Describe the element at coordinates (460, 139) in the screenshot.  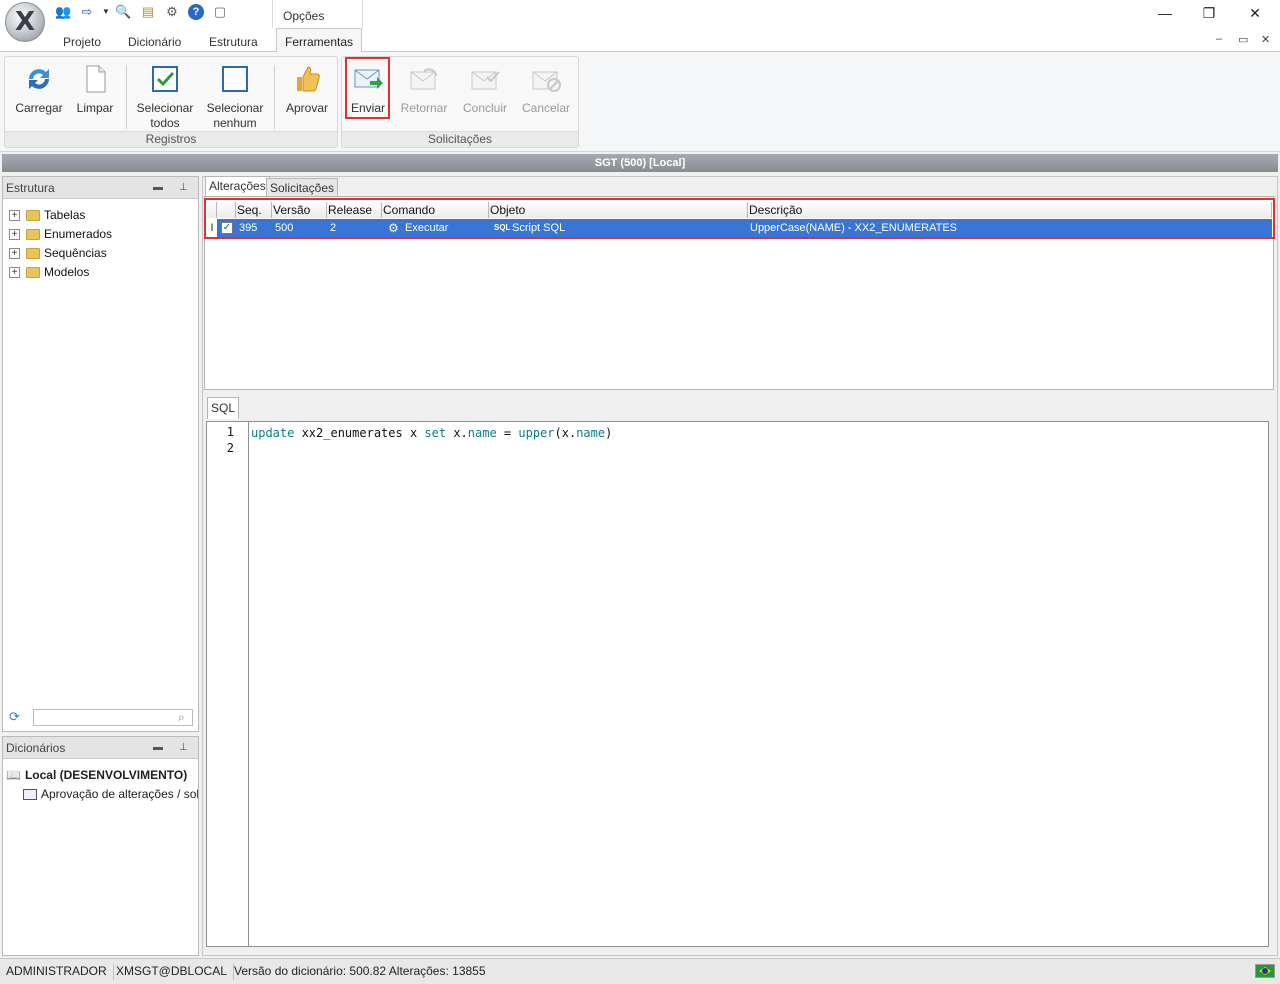
I see `solicitacoes-group-label: Solicitações` at that location.